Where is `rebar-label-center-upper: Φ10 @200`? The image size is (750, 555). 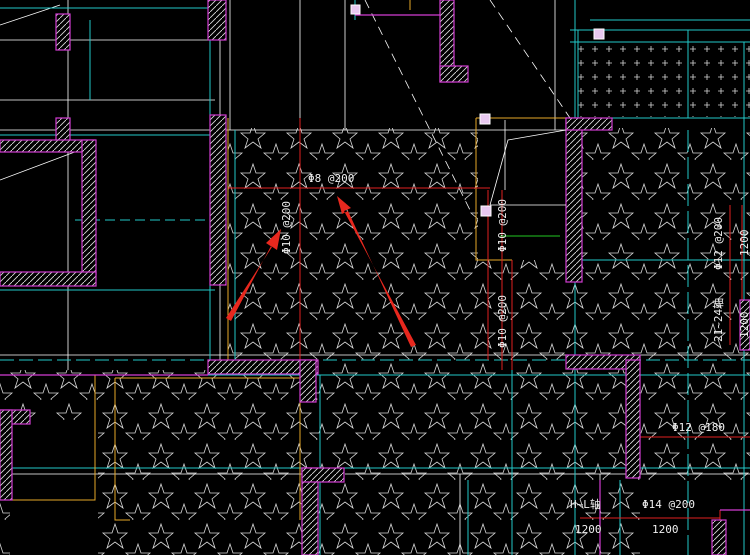
rebar-label-center-upper: Φ10 @200 is located at coordinates (502, 225).